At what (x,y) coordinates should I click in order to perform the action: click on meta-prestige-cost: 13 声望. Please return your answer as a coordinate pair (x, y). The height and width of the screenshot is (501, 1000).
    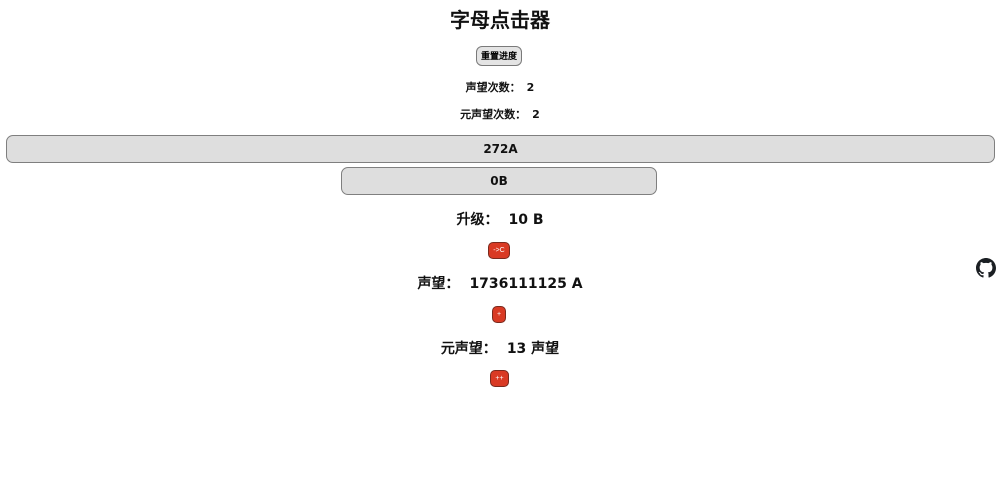
    Looking at the image, I should click on (533, 349).